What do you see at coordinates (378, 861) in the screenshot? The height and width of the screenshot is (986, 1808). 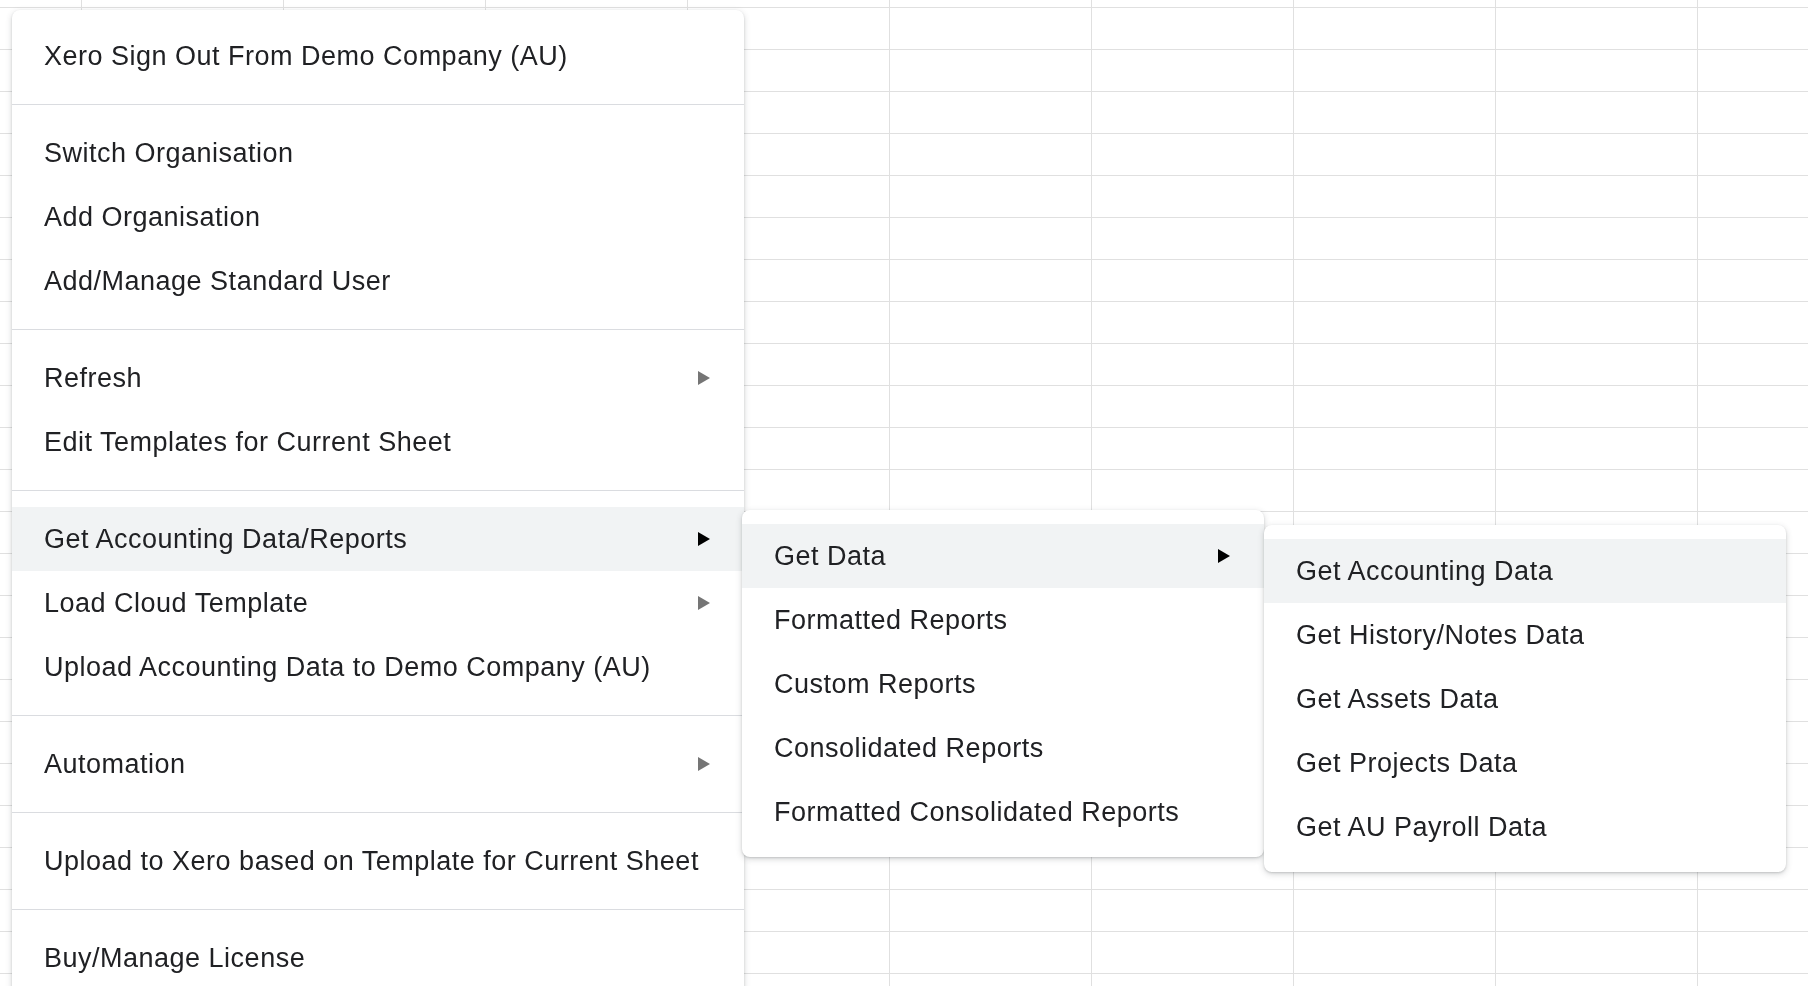 I see `menu-item: Upload to Xero based on Template for Current Sheet` at bounding box center [378, 861].